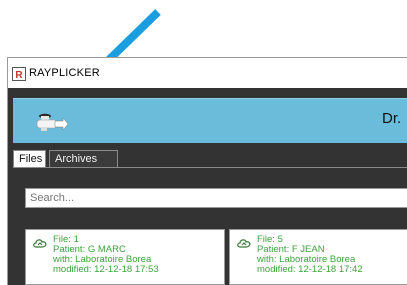 The height and width of the screenshot is (285, 407). Describe the element at coordinates (83, 158) in the screenshot. I see `tab-archives: Archives` at that location.